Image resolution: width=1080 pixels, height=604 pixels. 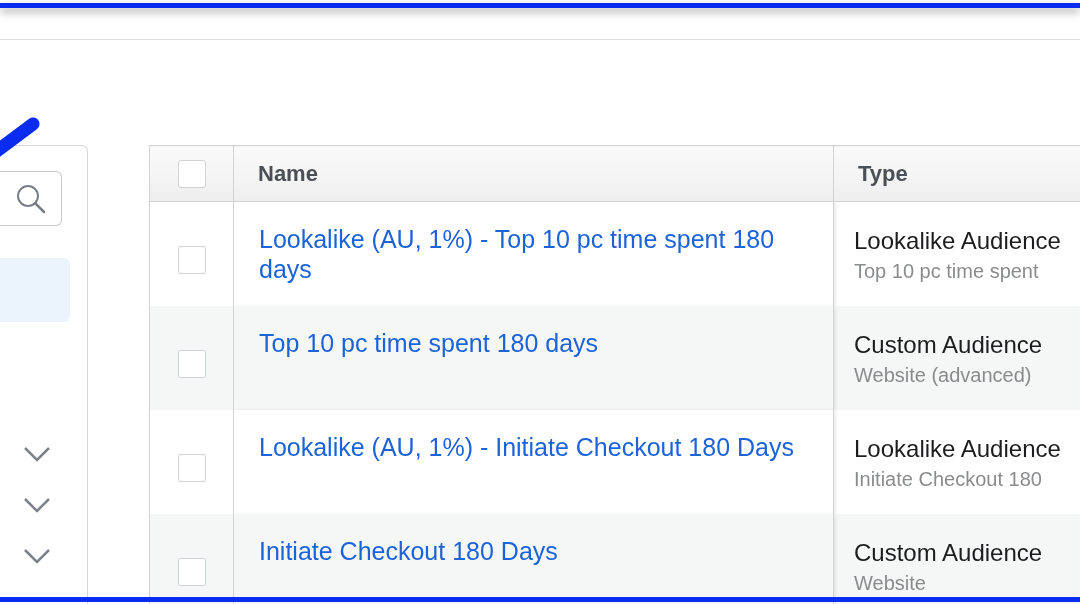 I want to click on audience-name-link: Initiate Checkout 180 Days, so click(x=537, y=550).